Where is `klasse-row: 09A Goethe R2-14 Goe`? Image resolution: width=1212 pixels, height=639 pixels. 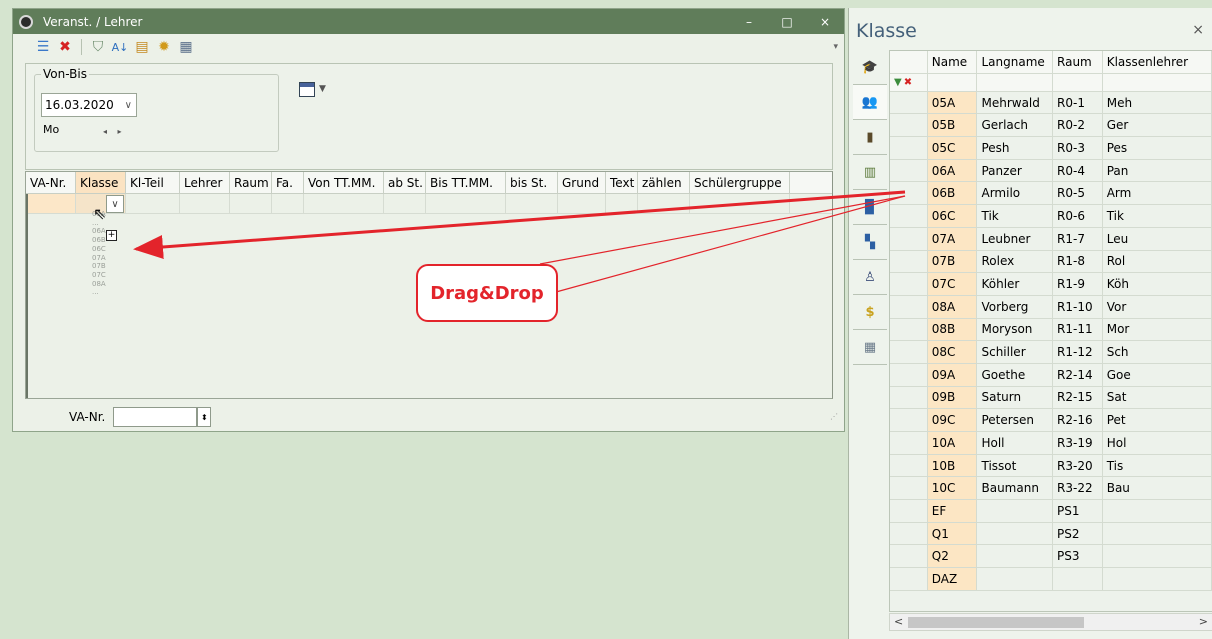 klasse-row: 09A Goethe R2-14 Goe is located at coordinates (1051, 375).